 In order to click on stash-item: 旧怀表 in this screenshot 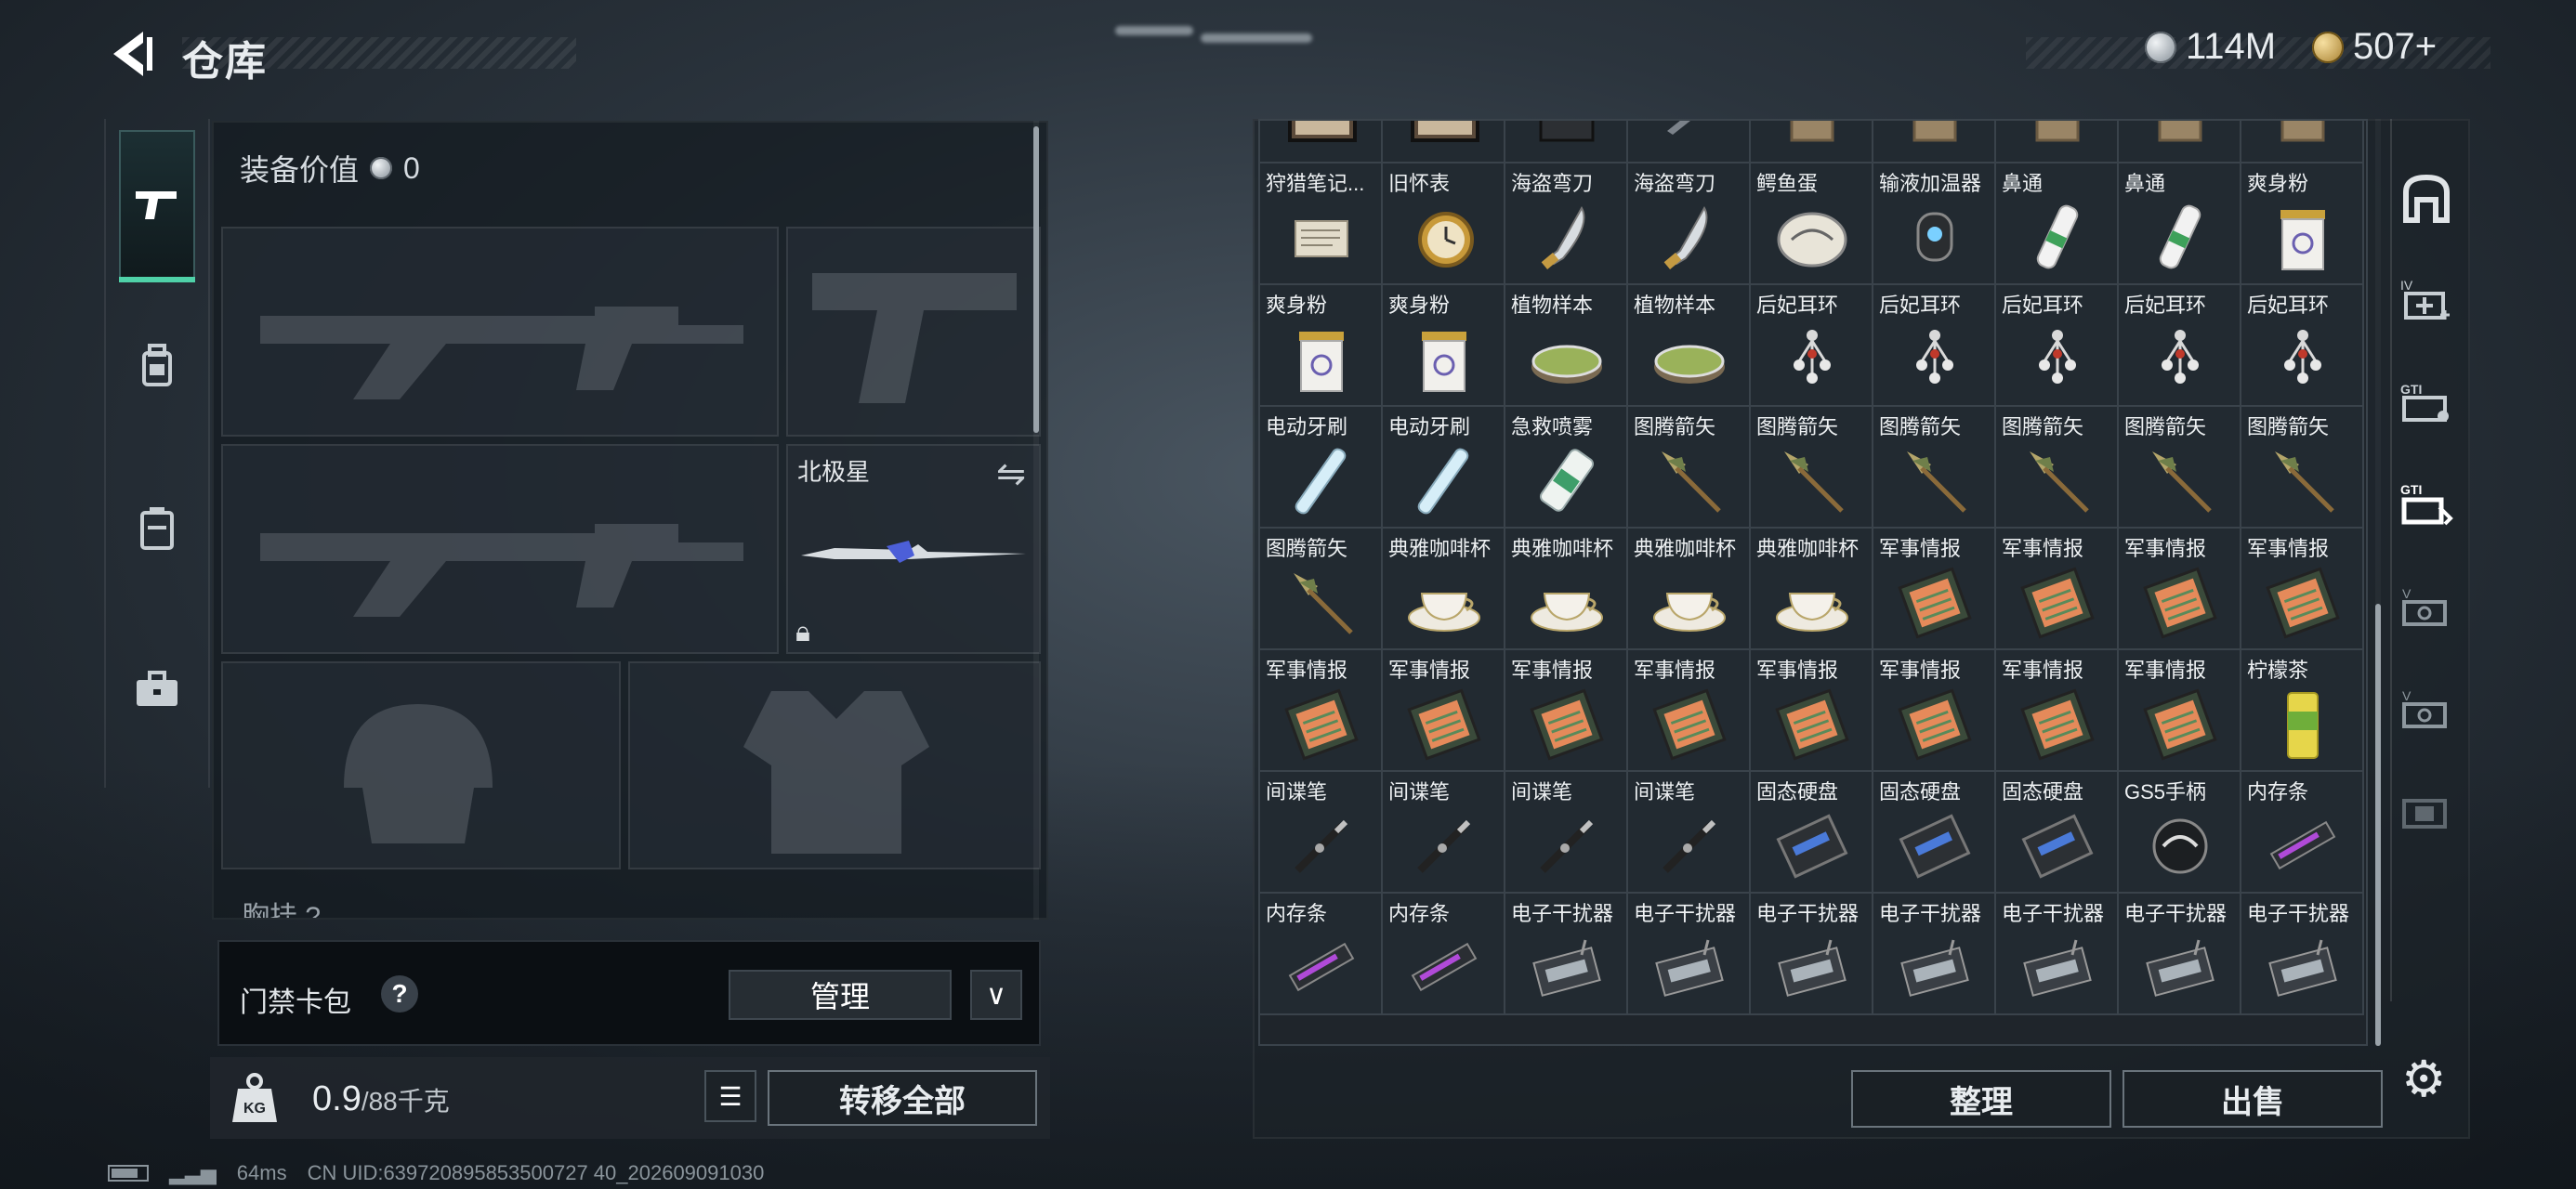, I will do `click(1444, 224)`.